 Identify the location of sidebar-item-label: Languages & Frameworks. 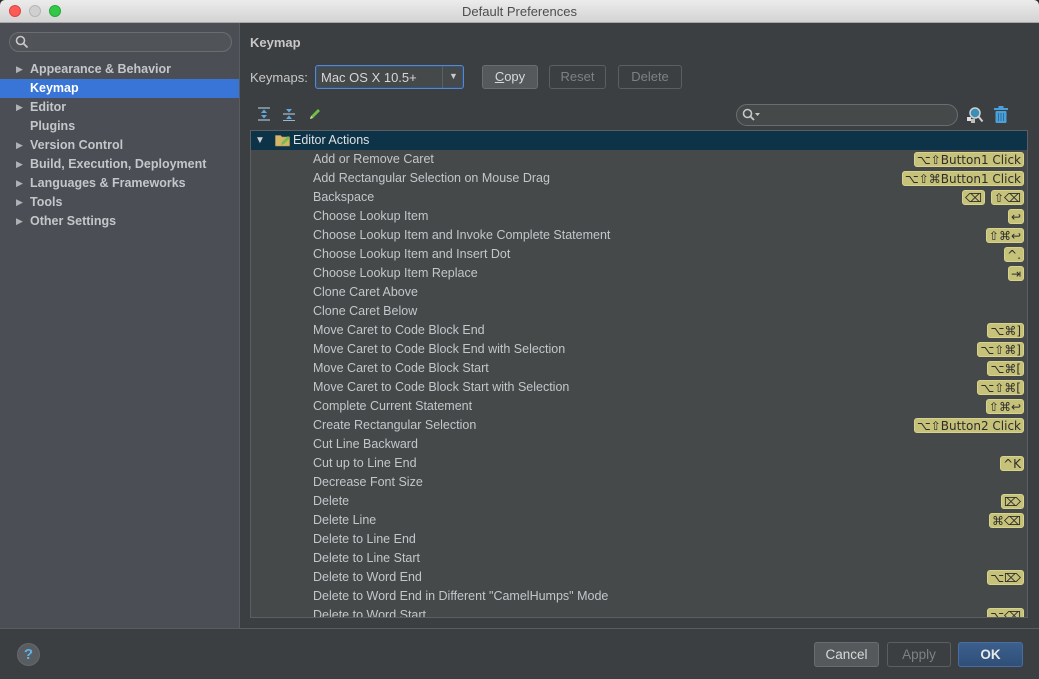
(108, 183).